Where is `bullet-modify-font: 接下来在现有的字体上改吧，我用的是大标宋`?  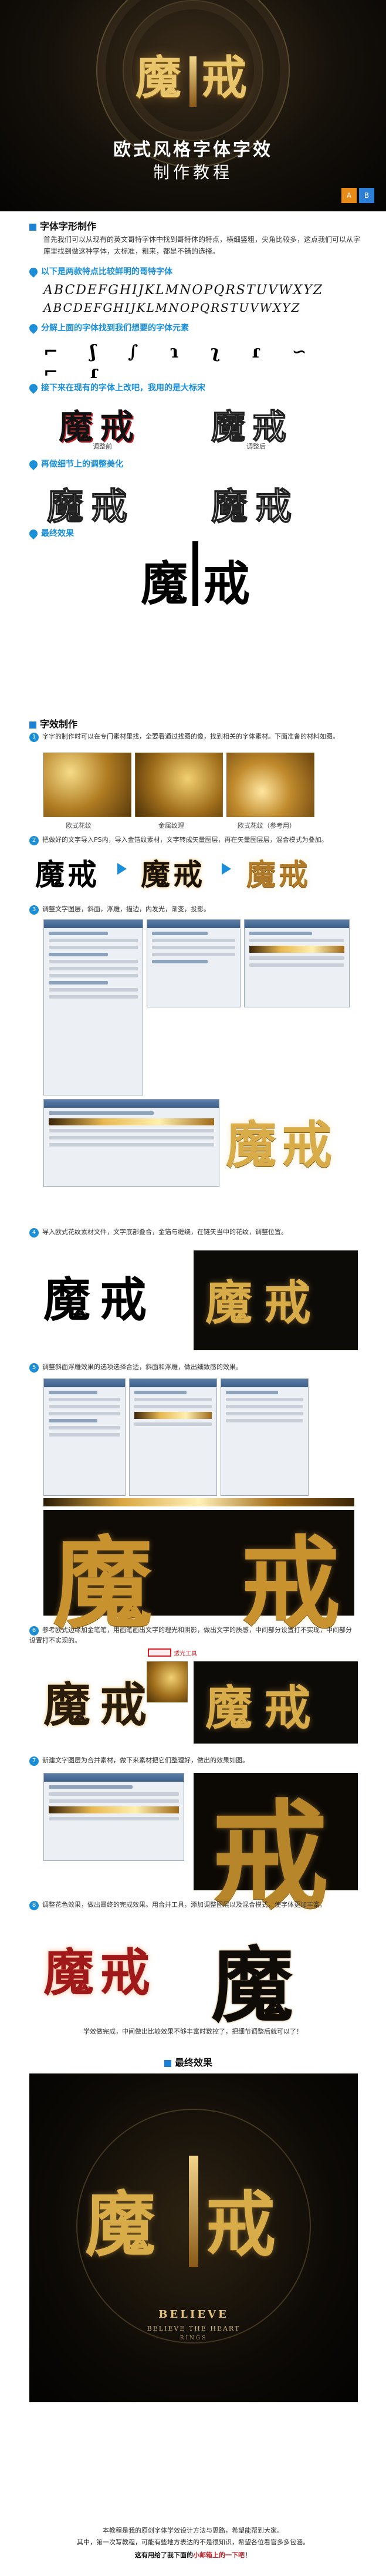
bullet-modify-font: 接下来在现有的字体上改吧，我用的是大标宋 is located at coordinates (116, 388).